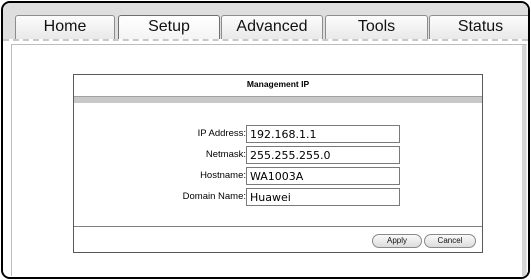 This screenshot has width=531, height=280. I want to click on tab-tools: Tools, so click(376, 27).